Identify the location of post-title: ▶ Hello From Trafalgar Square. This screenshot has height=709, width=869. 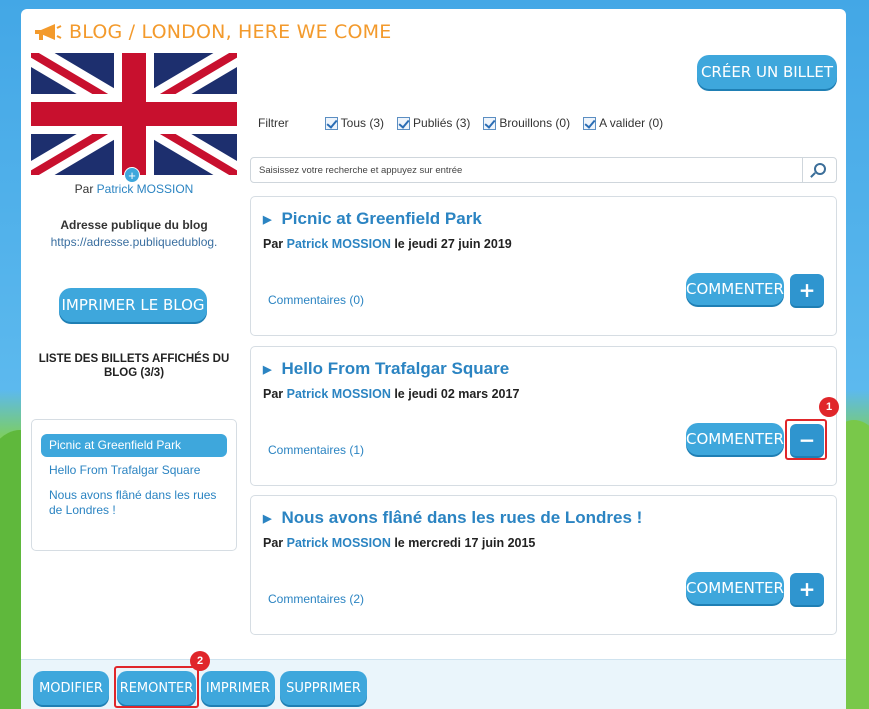
(386, 369).